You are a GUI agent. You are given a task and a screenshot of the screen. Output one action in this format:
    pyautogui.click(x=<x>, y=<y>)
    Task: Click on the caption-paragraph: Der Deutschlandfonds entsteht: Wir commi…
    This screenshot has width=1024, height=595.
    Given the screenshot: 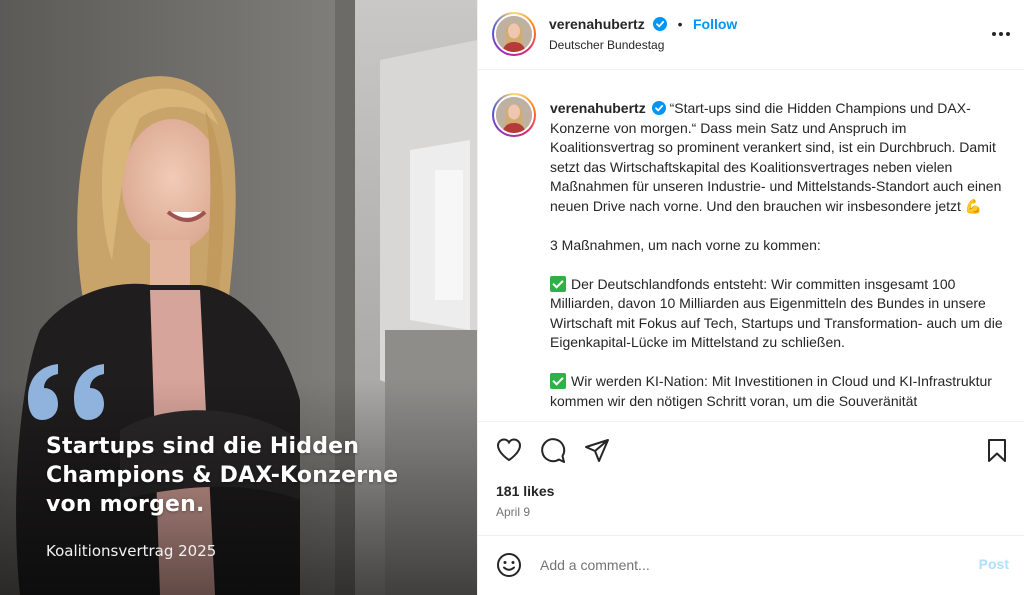 What is the action you would take?
    pyautogui.click(x=776, y=313)
    